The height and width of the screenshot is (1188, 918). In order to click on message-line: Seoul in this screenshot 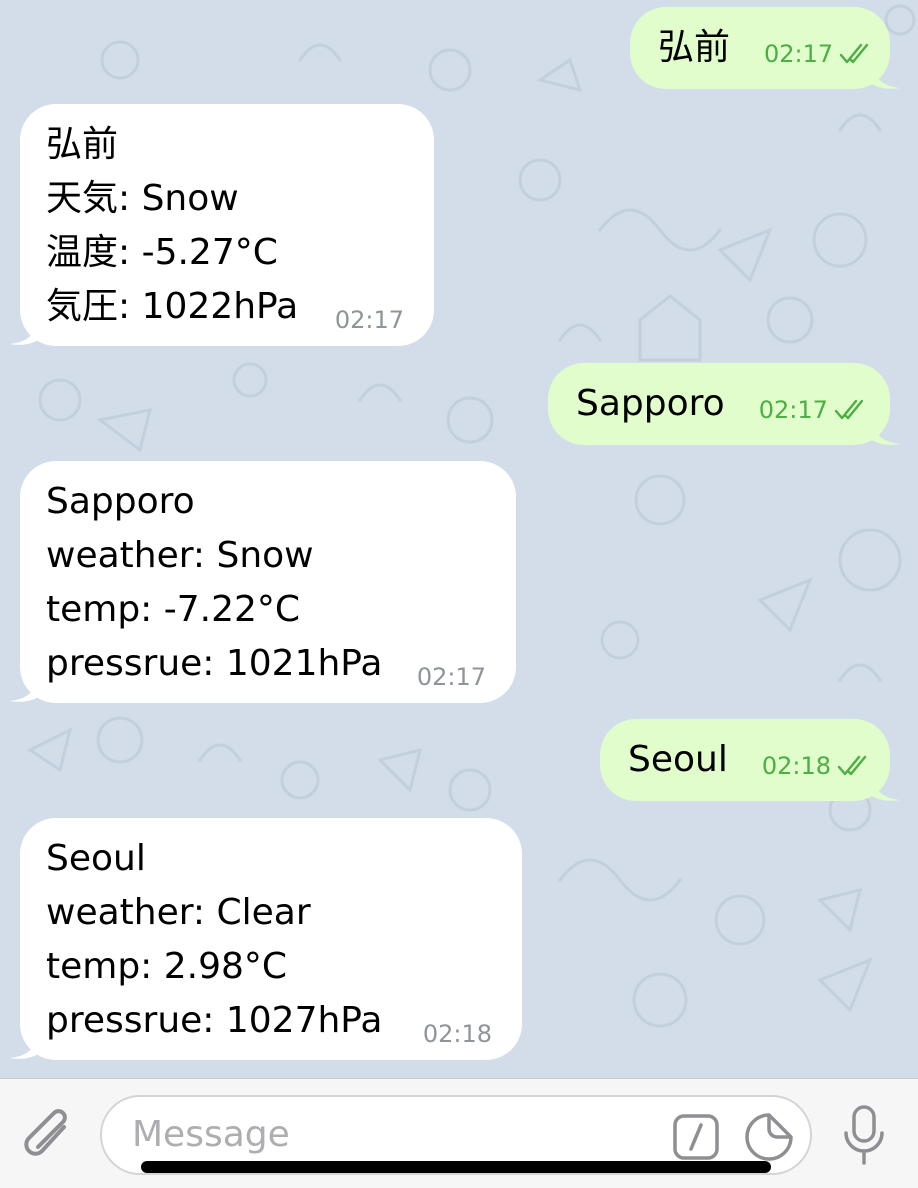, I will do `click(96, 858)`.